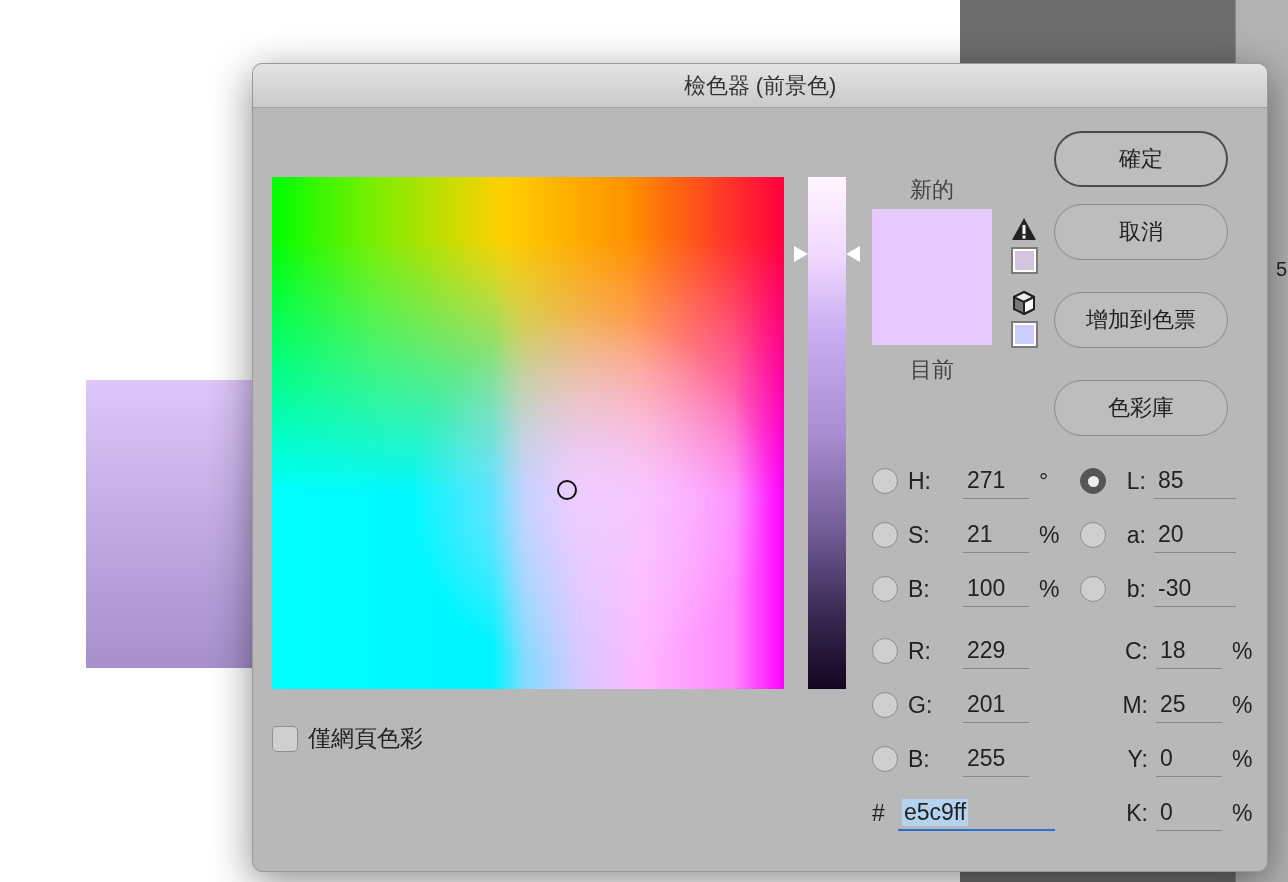  What do you see at coordinates (932, 370) in the screenshot?
I see `current-label: 目前` at bounding box center [932, 370].